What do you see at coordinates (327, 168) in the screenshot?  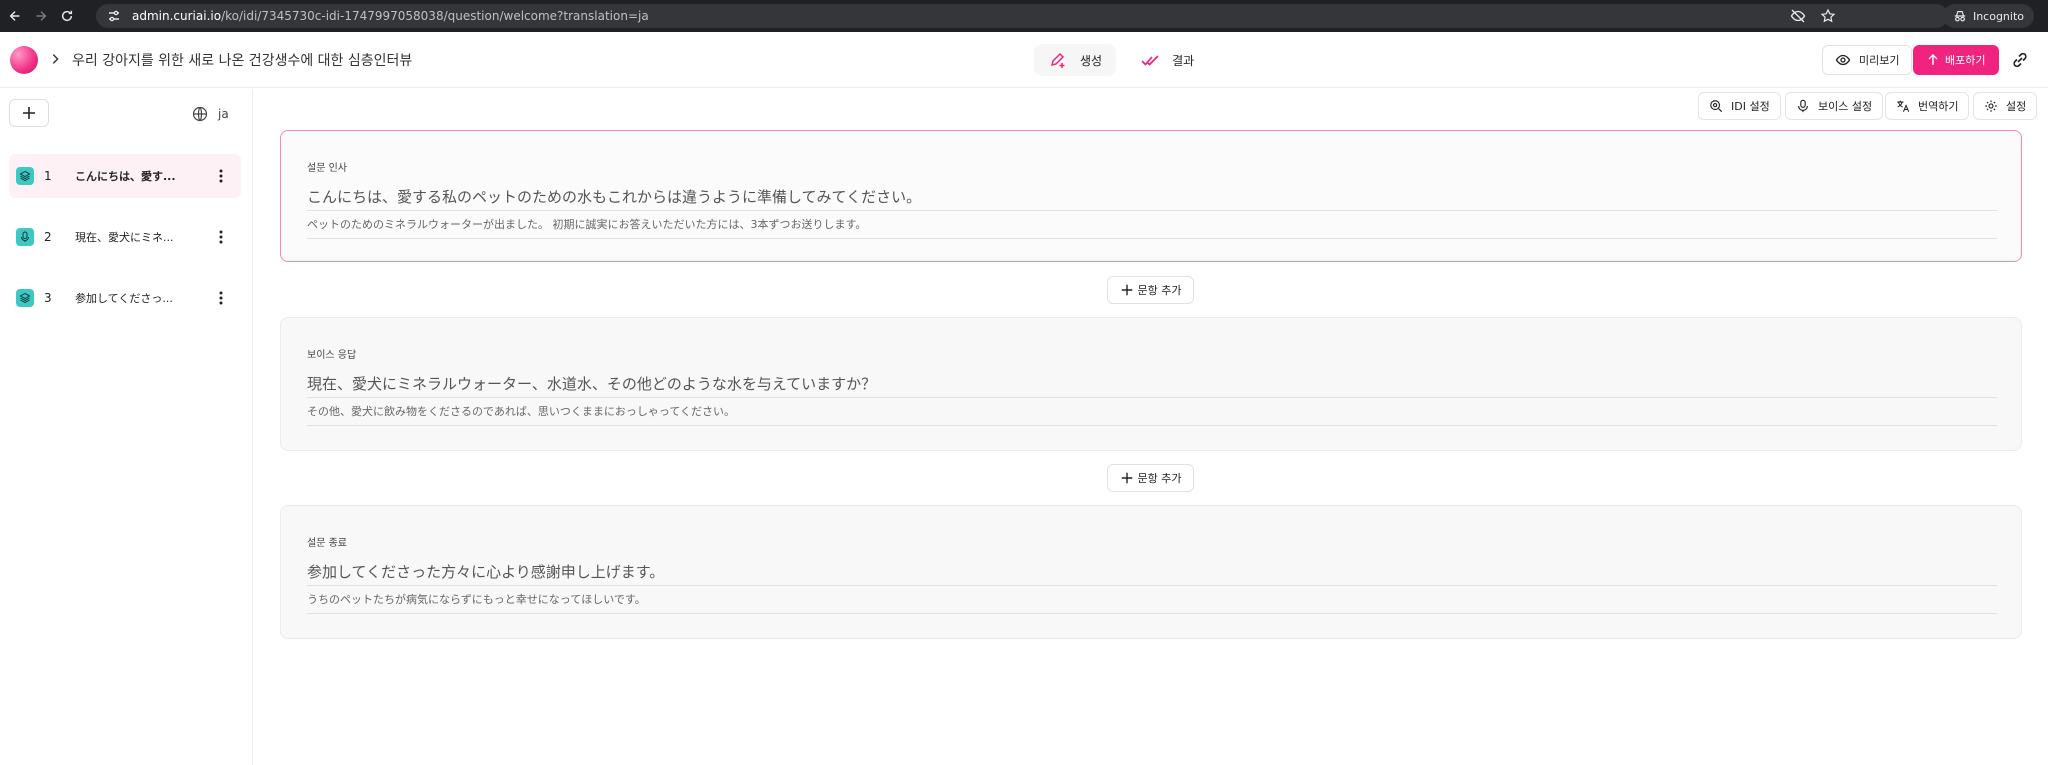 I see `card-type-label: 설문 인사` at bounding box center [327, 168].